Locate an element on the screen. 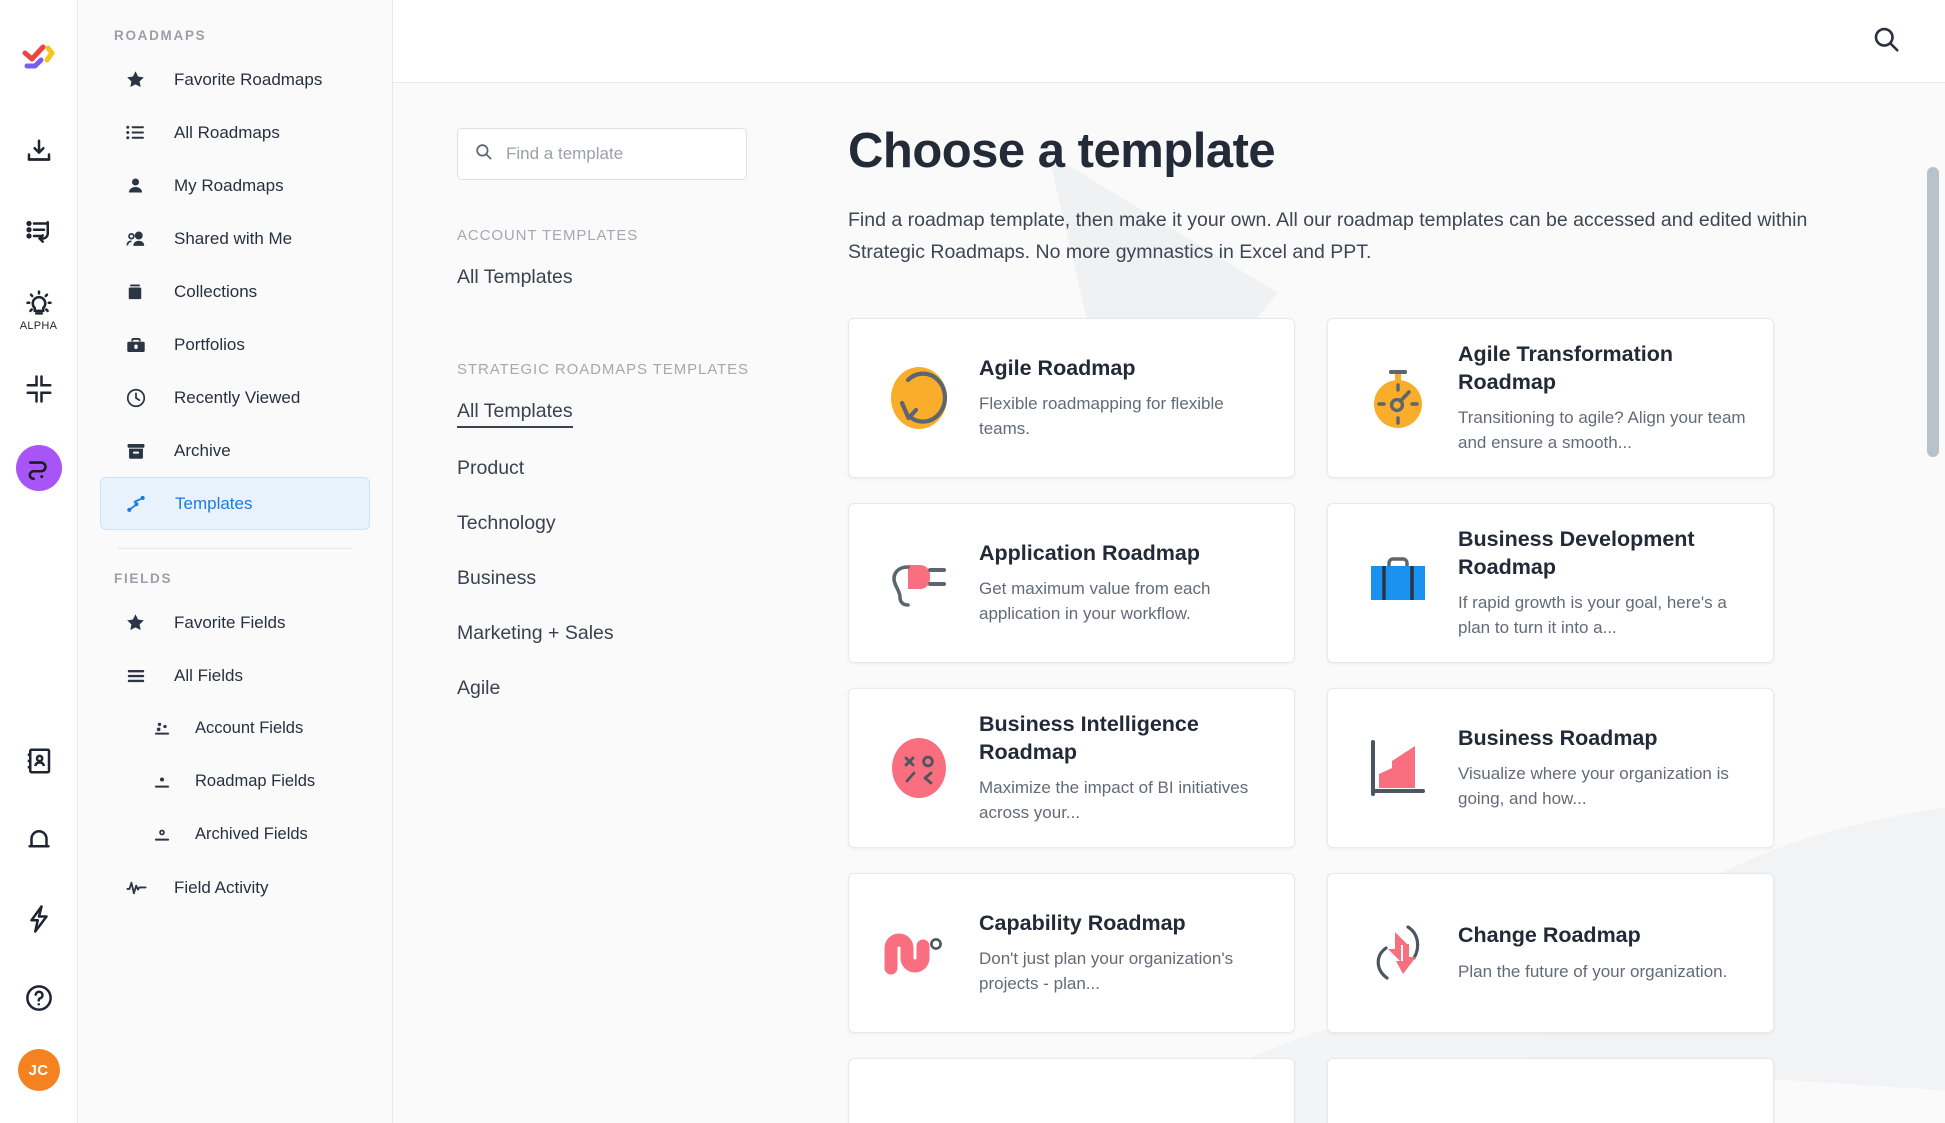 This screenshot has width=1945, height=1123. activity-pulse-icon is located at coordinates (140, 887).